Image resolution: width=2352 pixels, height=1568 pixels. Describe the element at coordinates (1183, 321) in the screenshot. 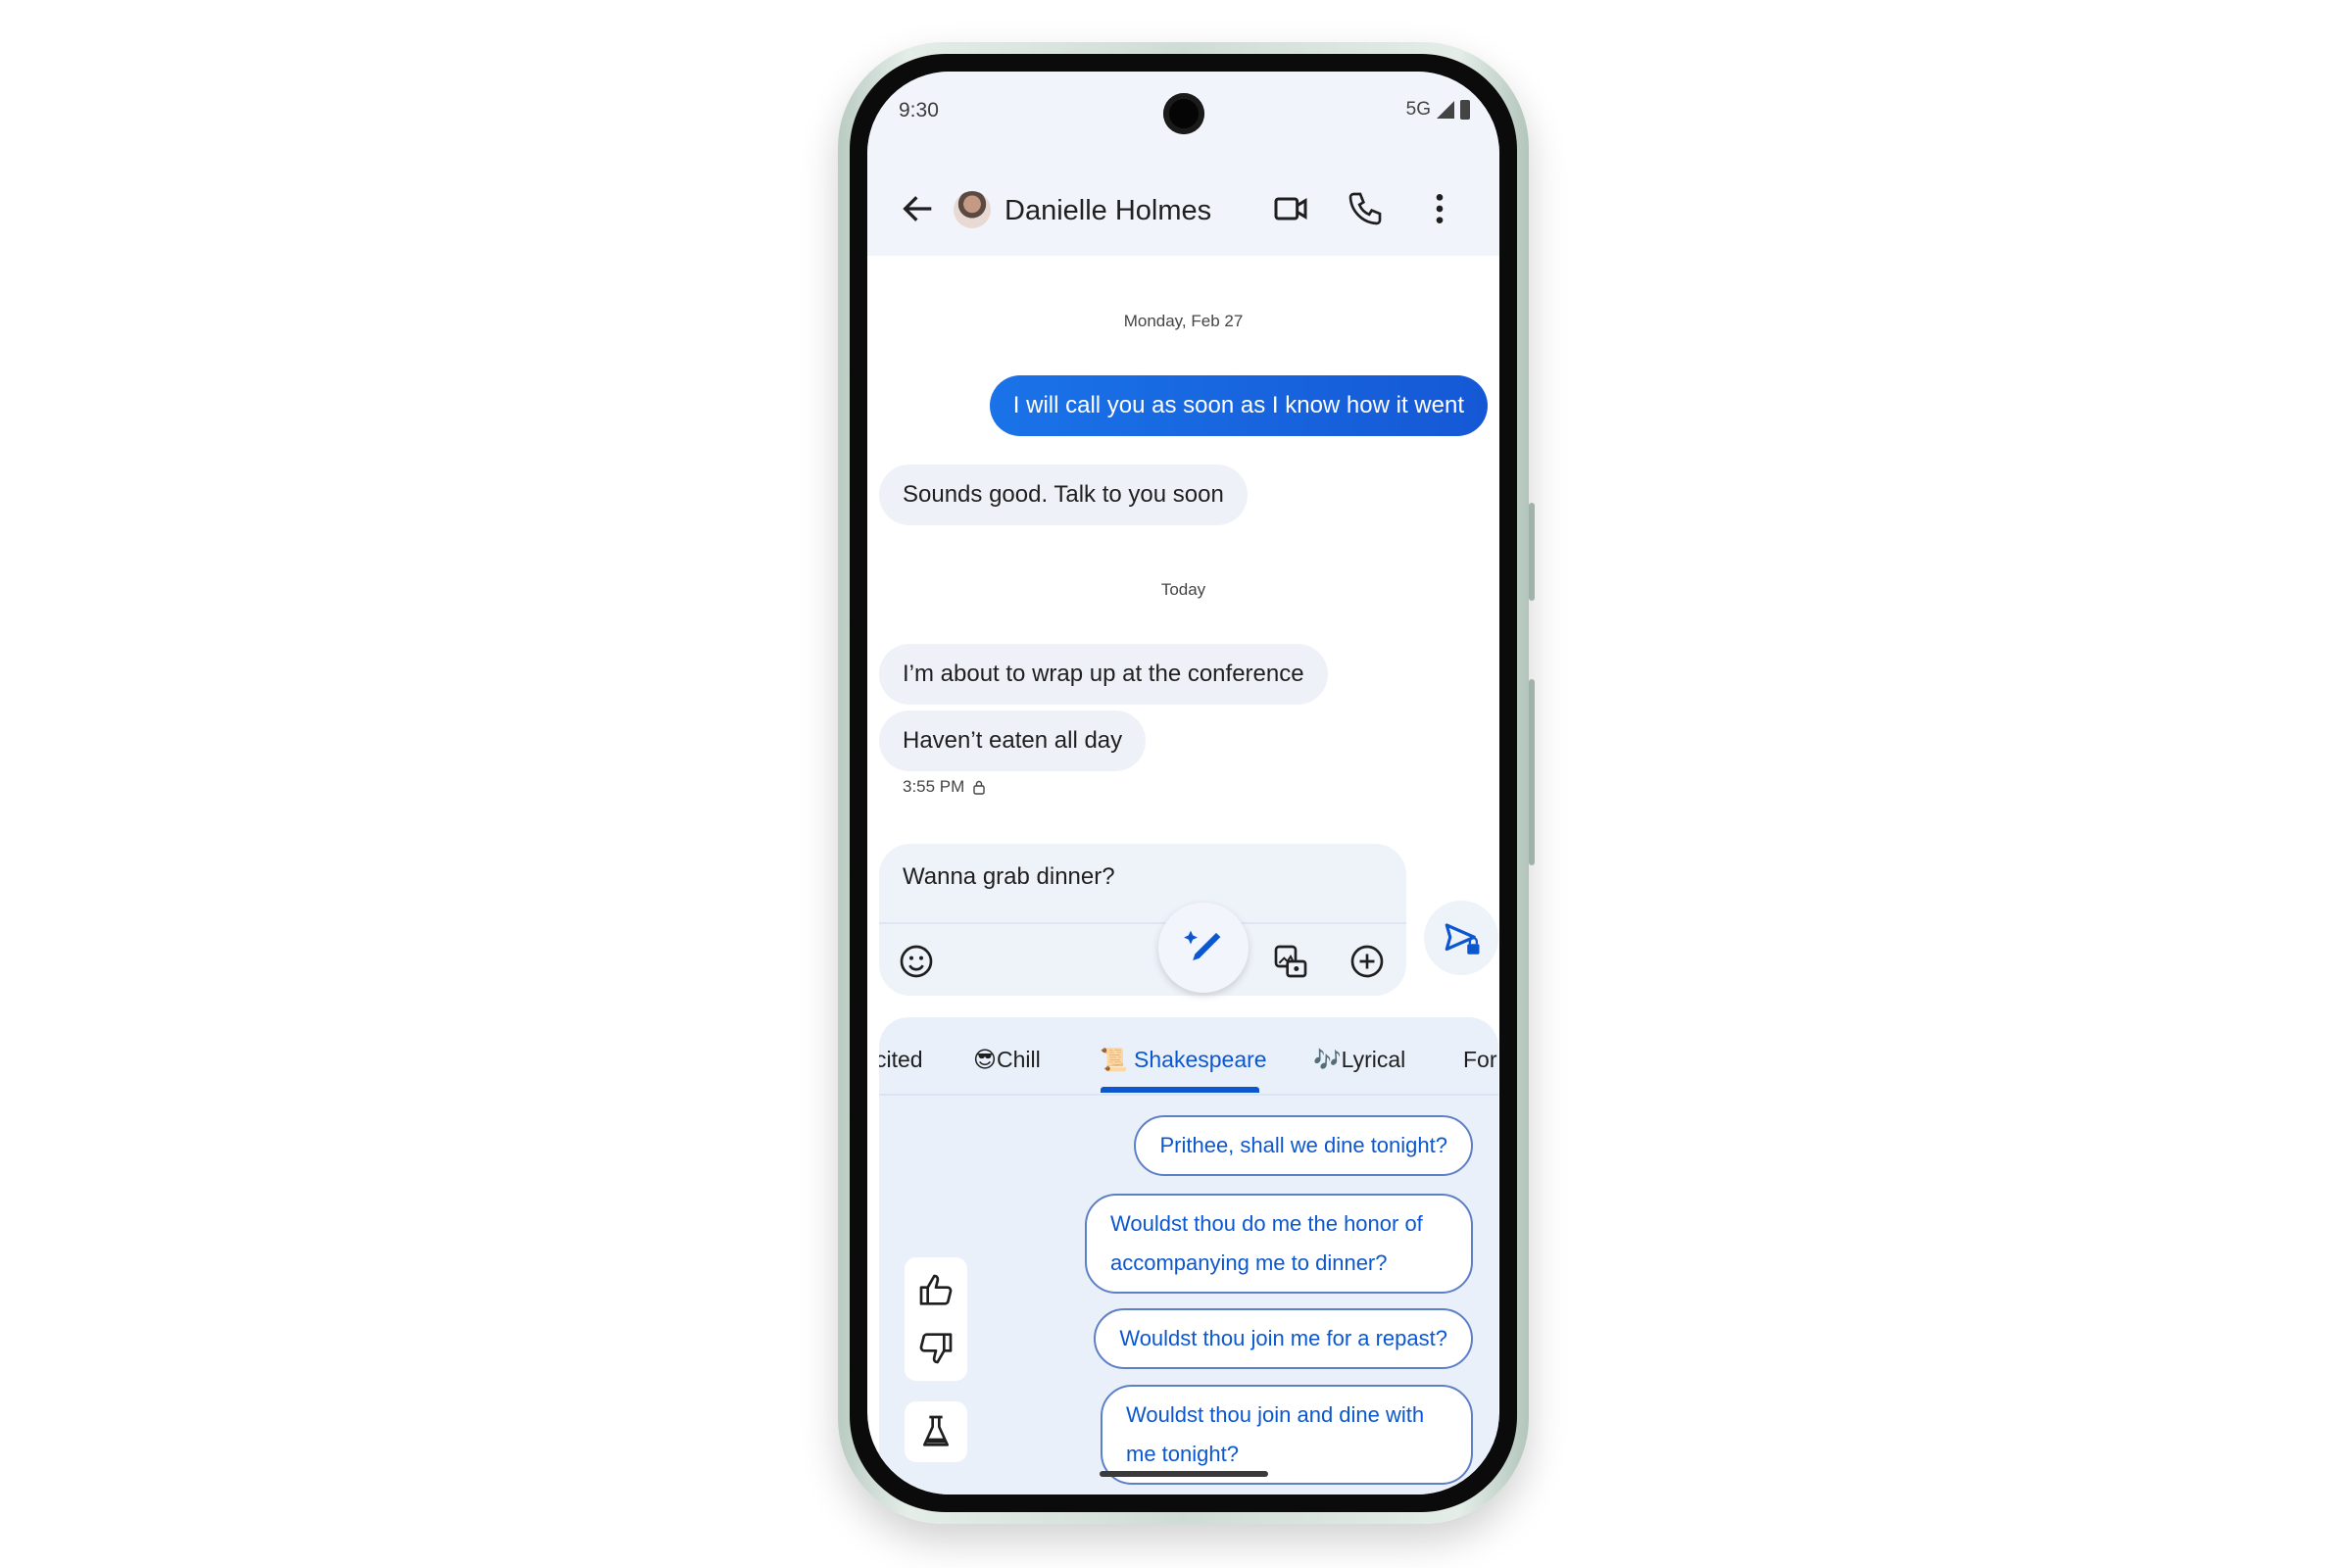

I see `date-separator: Monday, Feb 27` at that location.